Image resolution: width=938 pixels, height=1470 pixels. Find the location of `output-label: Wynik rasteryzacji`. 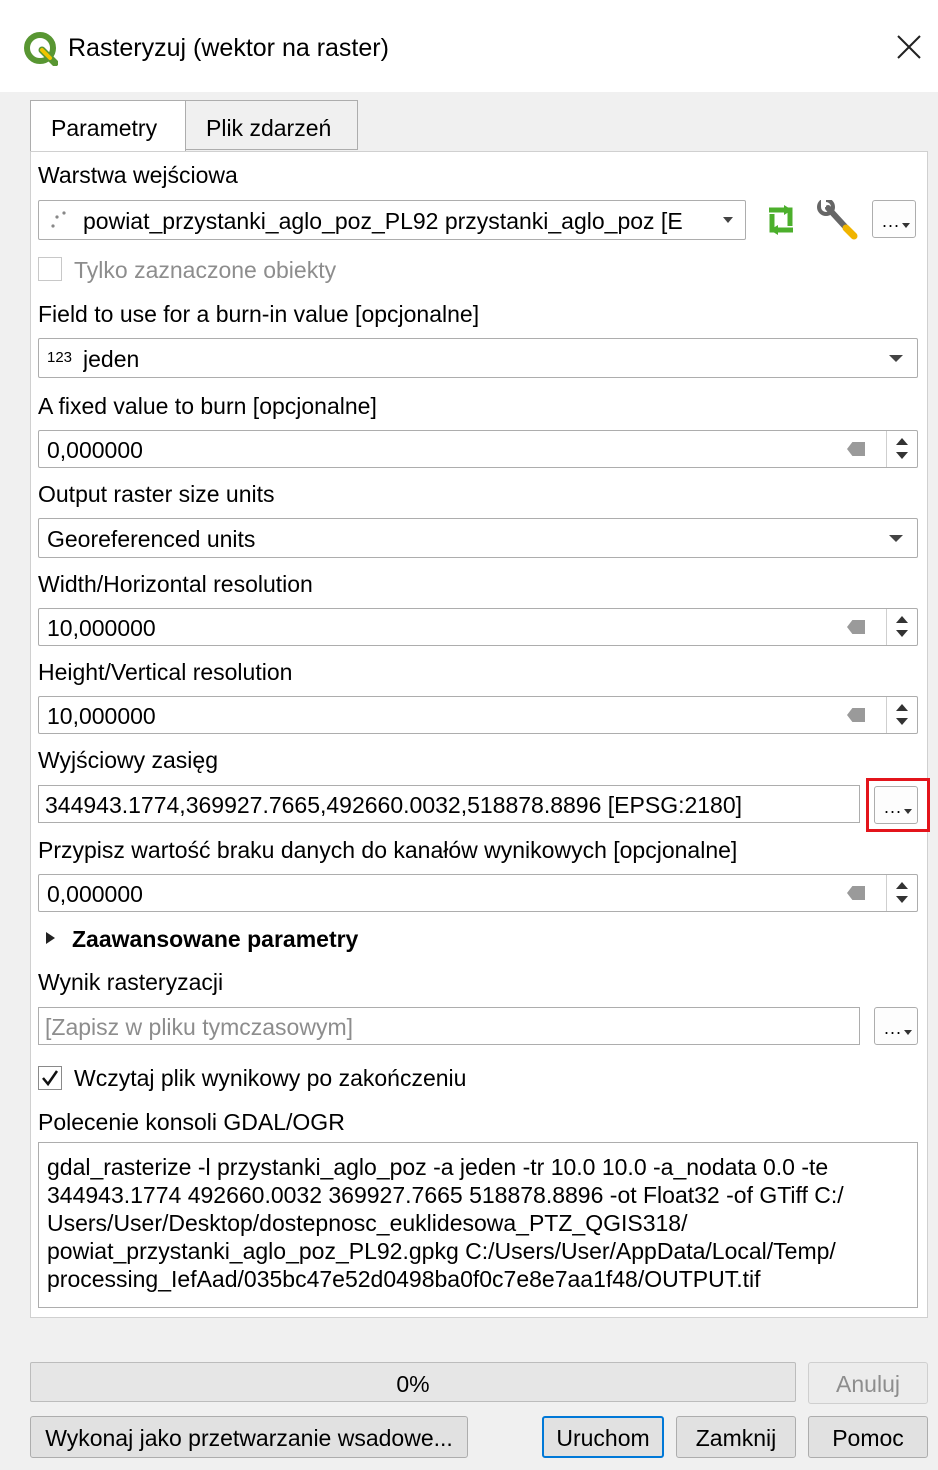

output-label: Wynik rasteryzacji is located at coordinates (131, 982).